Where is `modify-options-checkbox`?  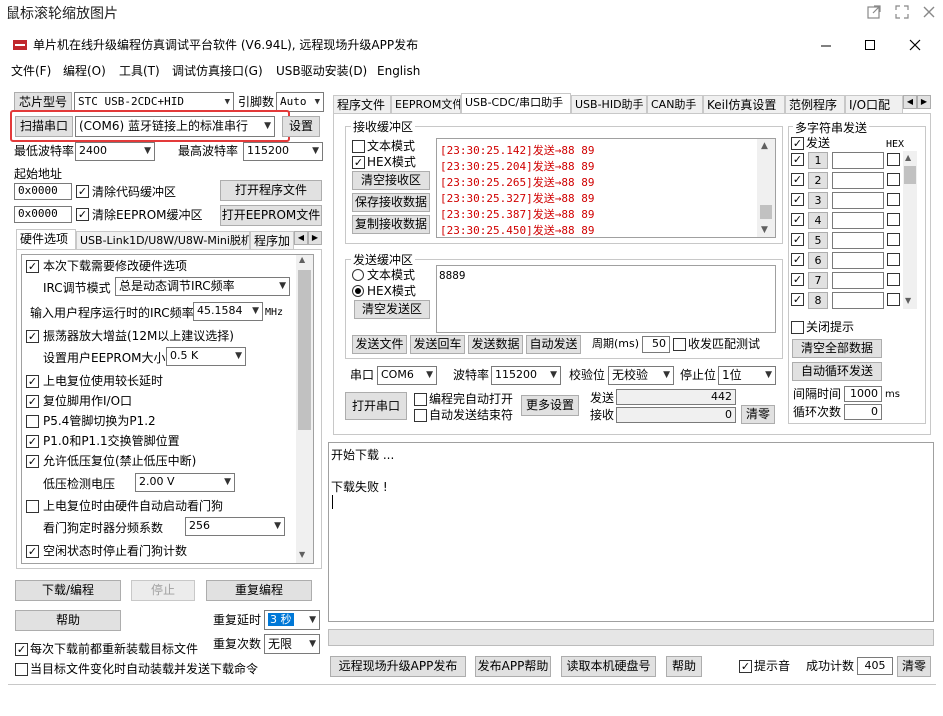 modify-options-checkbox is located at coordinates (32, 266).